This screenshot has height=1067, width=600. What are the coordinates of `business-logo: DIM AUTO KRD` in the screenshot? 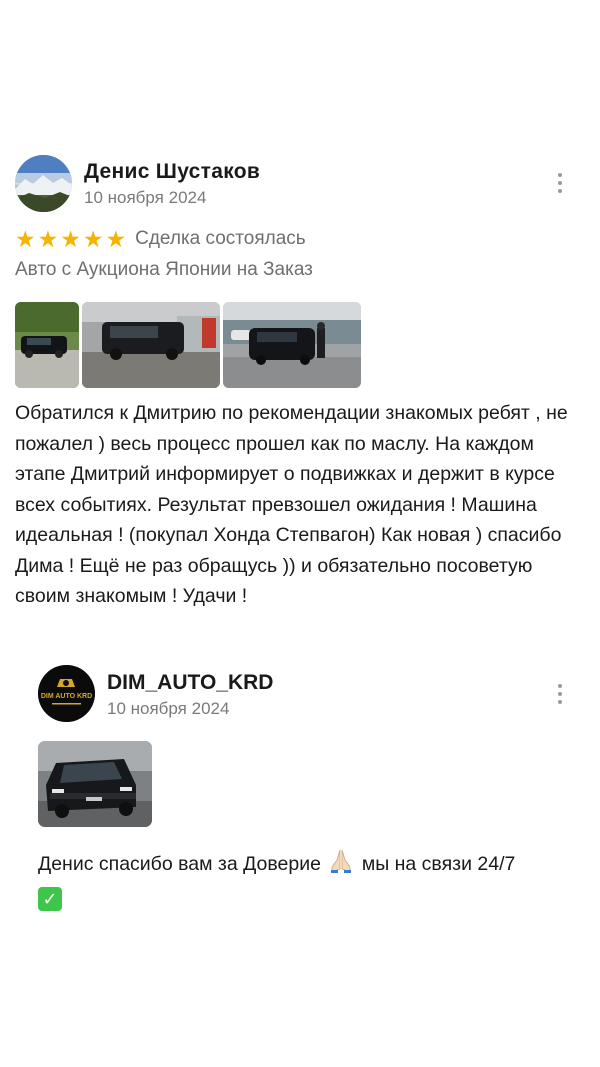 It's located at (66, 693).